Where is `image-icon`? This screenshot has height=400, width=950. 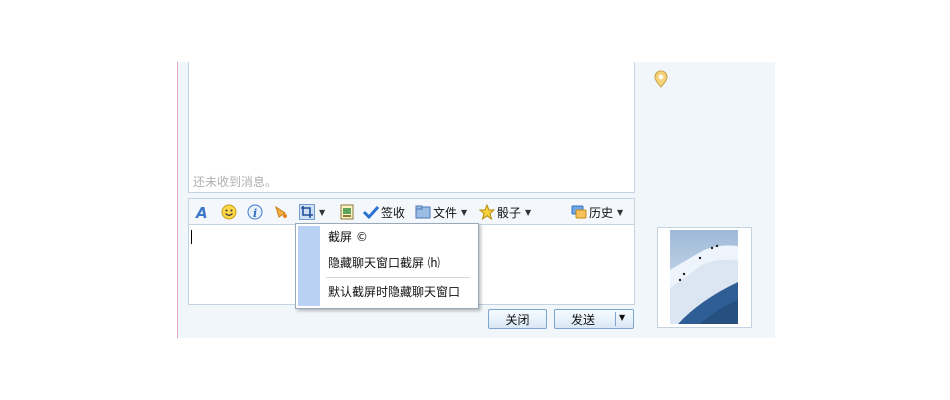 image-icon is located at coordinates (347, 212).